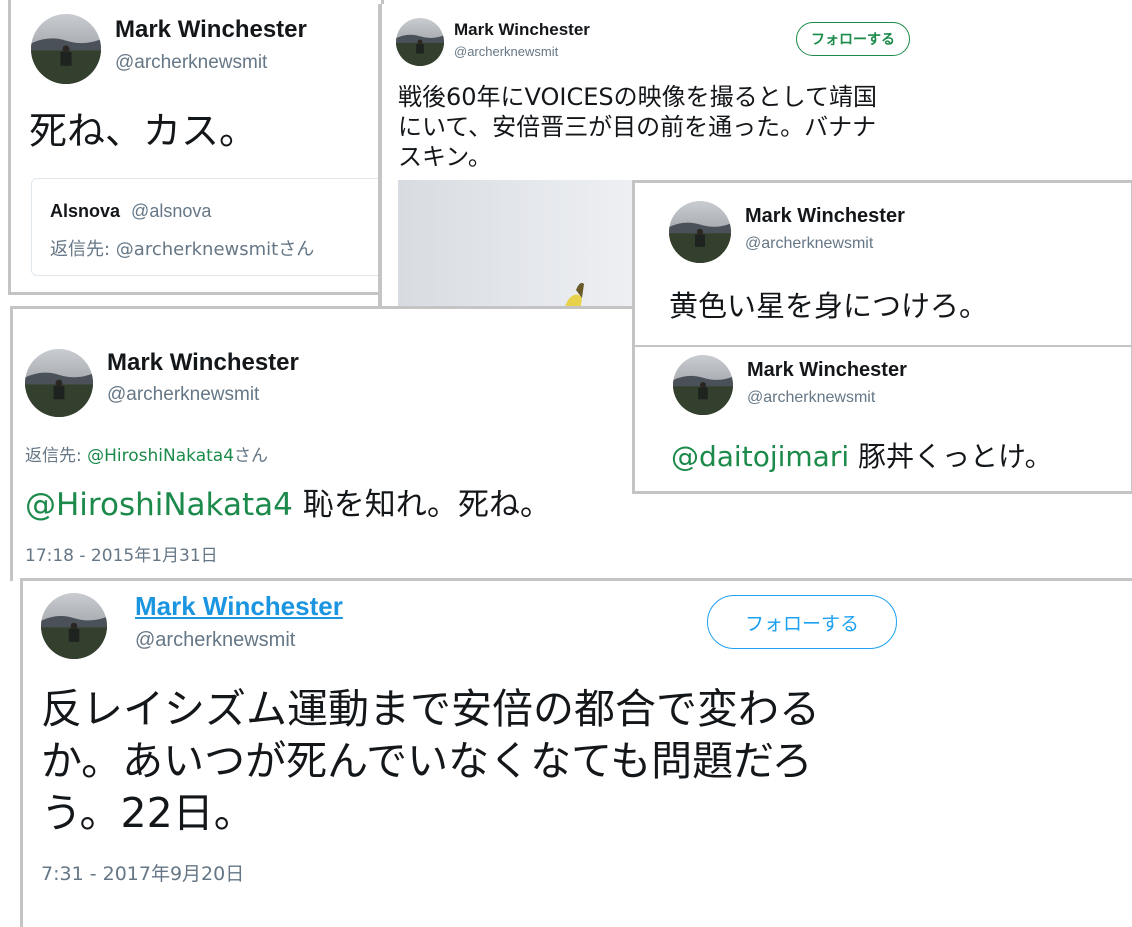 The width and height of the screenshot is (1132, 927). I want to click on tweet-text-line: スキン。, so click(445, 157).